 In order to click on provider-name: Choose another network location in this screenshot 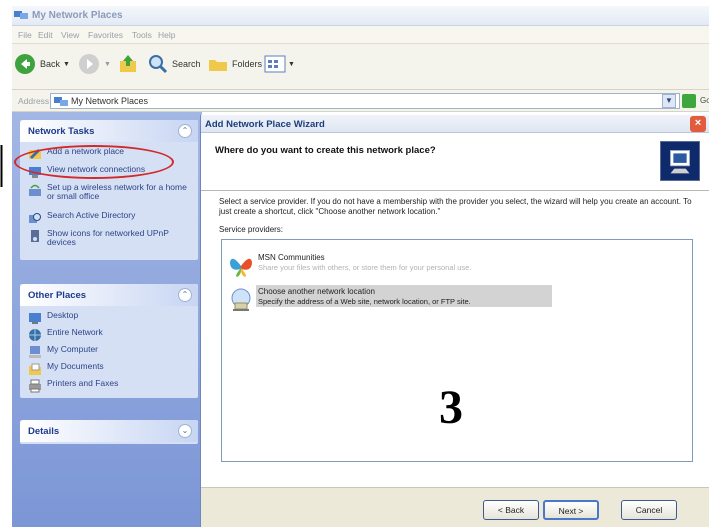, I will do `click(316, 291)`.